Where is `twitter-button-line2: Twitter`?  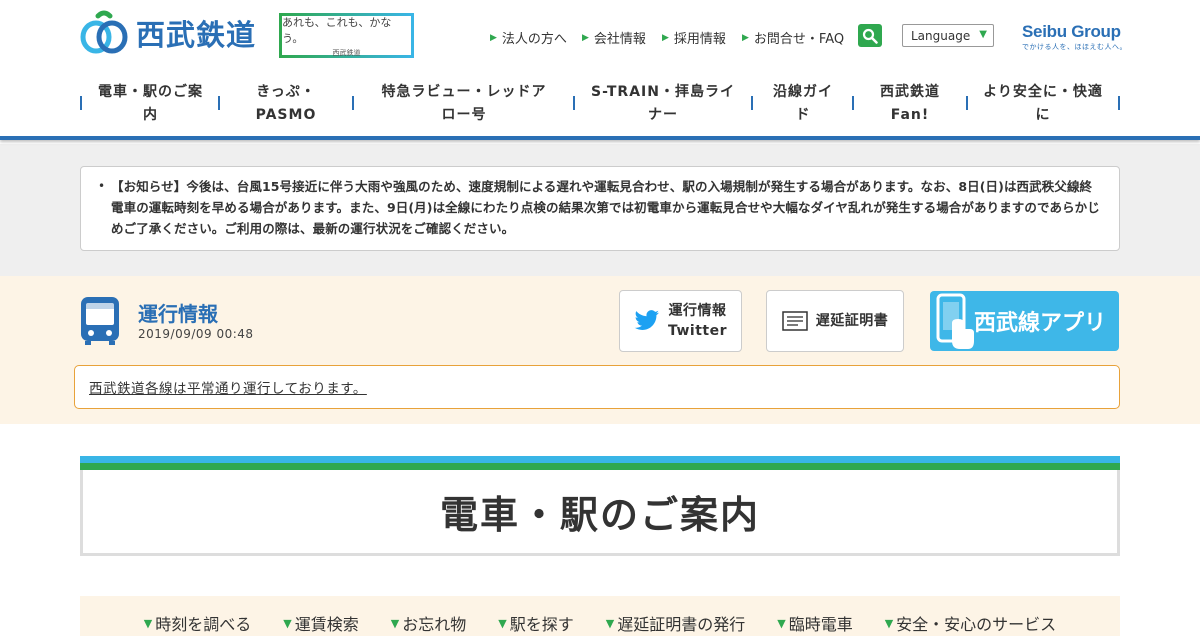
twitter-button-line2: Twitter is located at coordinates (697, 331).